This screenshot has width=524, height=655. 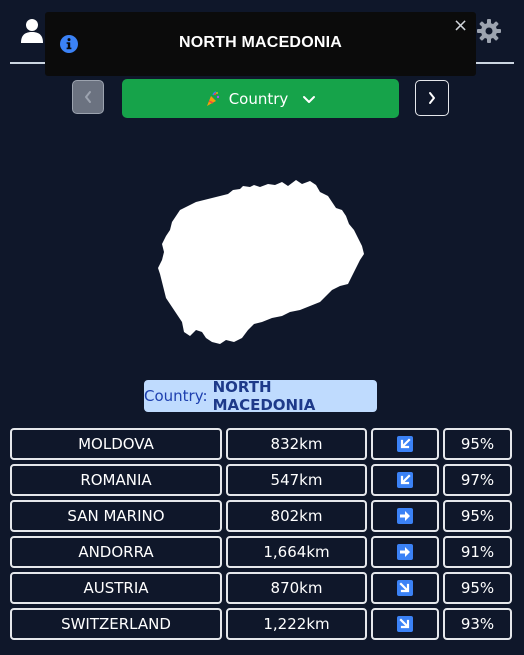 I want to click on guess-row: AUSTRIA 870km 95%, so click(x=261, y=588).